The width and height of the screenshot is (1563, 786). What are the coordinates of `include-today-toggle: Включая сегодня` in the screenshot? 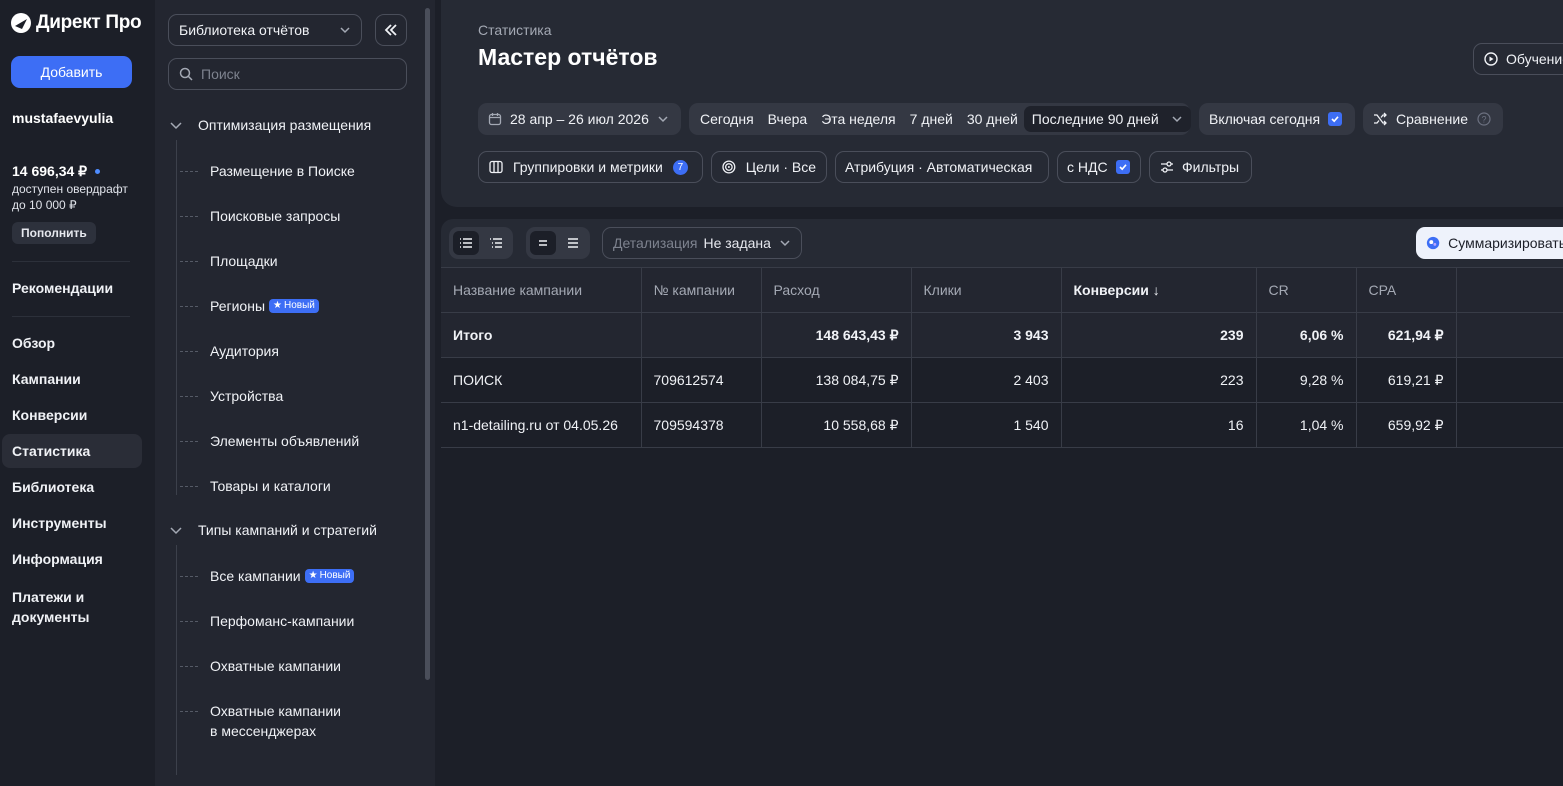 It's located at (1277, 119).